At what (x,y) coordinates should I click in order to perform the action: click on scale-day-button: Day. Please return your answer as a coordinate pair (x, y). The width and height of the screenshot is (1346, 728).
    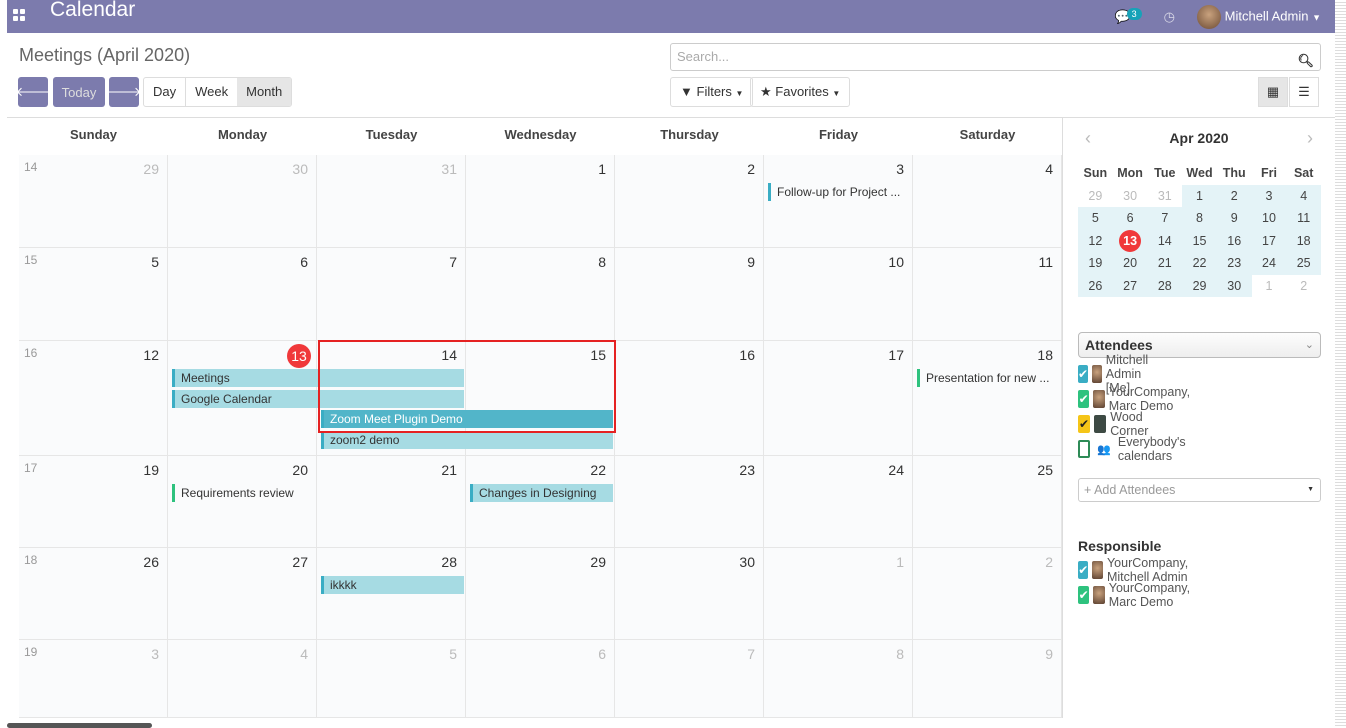
    Looking at the image, I should click on (164, 92).